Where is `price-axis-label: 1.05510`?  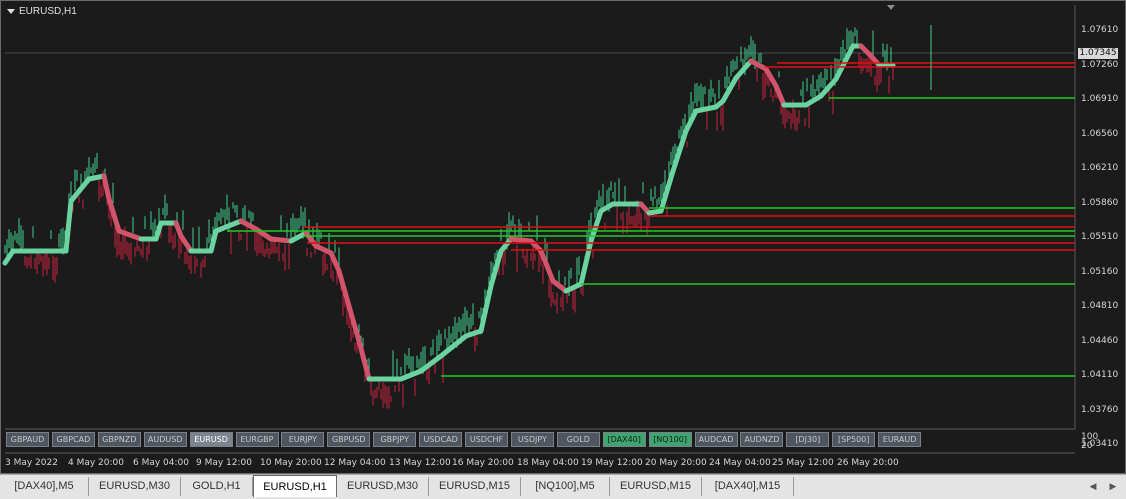 price-axis-label: 1.05510 is located at coordinates (1100, 237).